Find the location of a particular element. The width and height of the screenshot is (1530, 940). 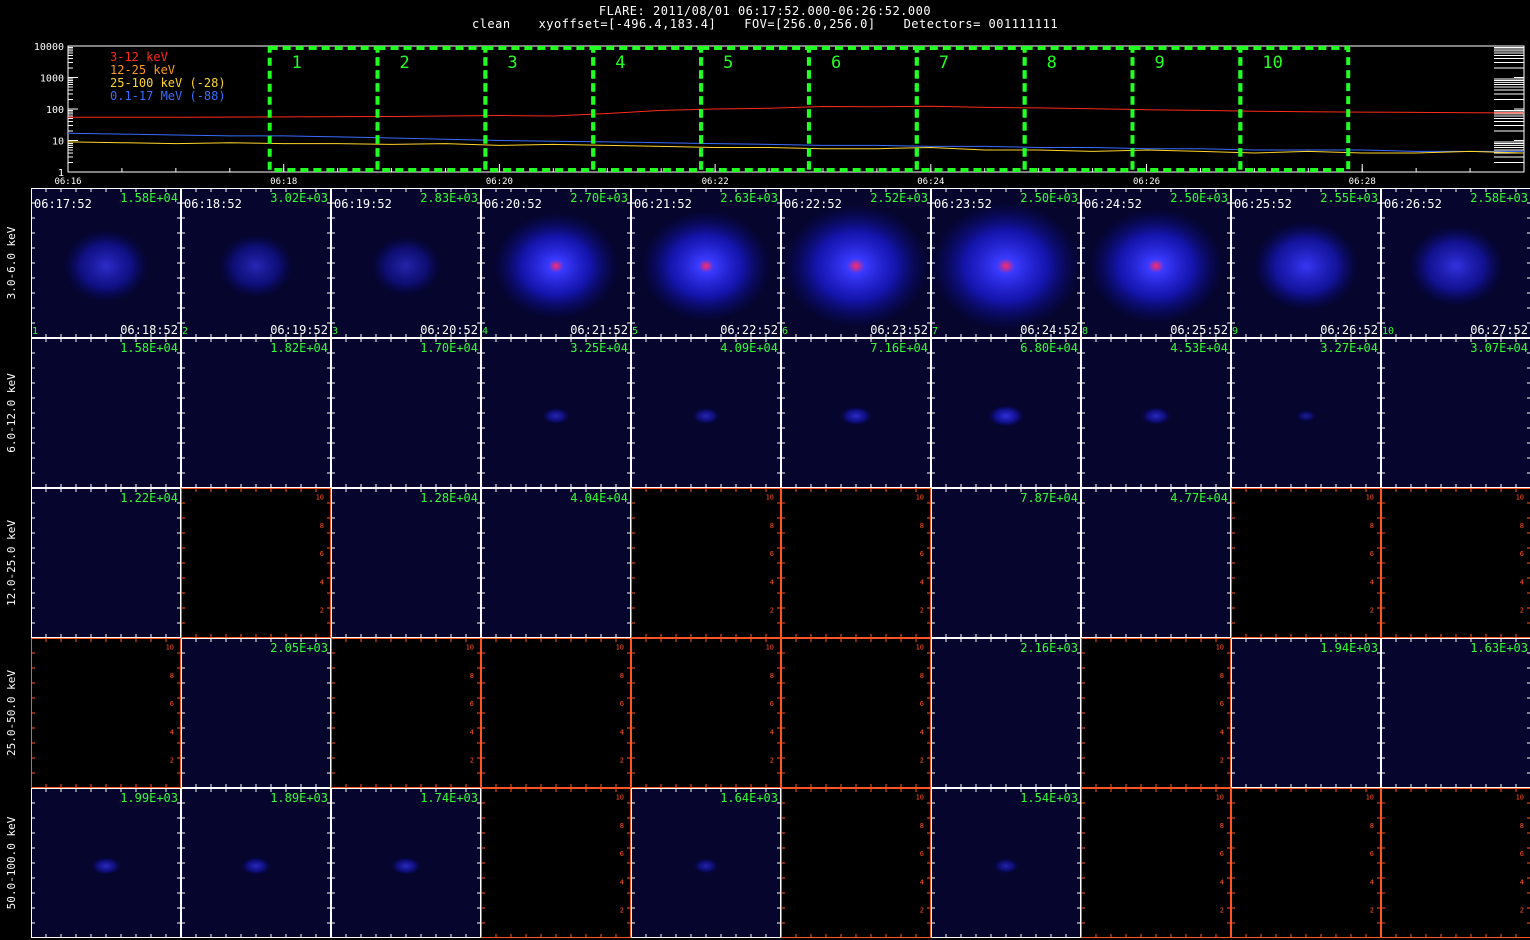

peak-value: 4.04E+04 is located at coordinates (599, 498).